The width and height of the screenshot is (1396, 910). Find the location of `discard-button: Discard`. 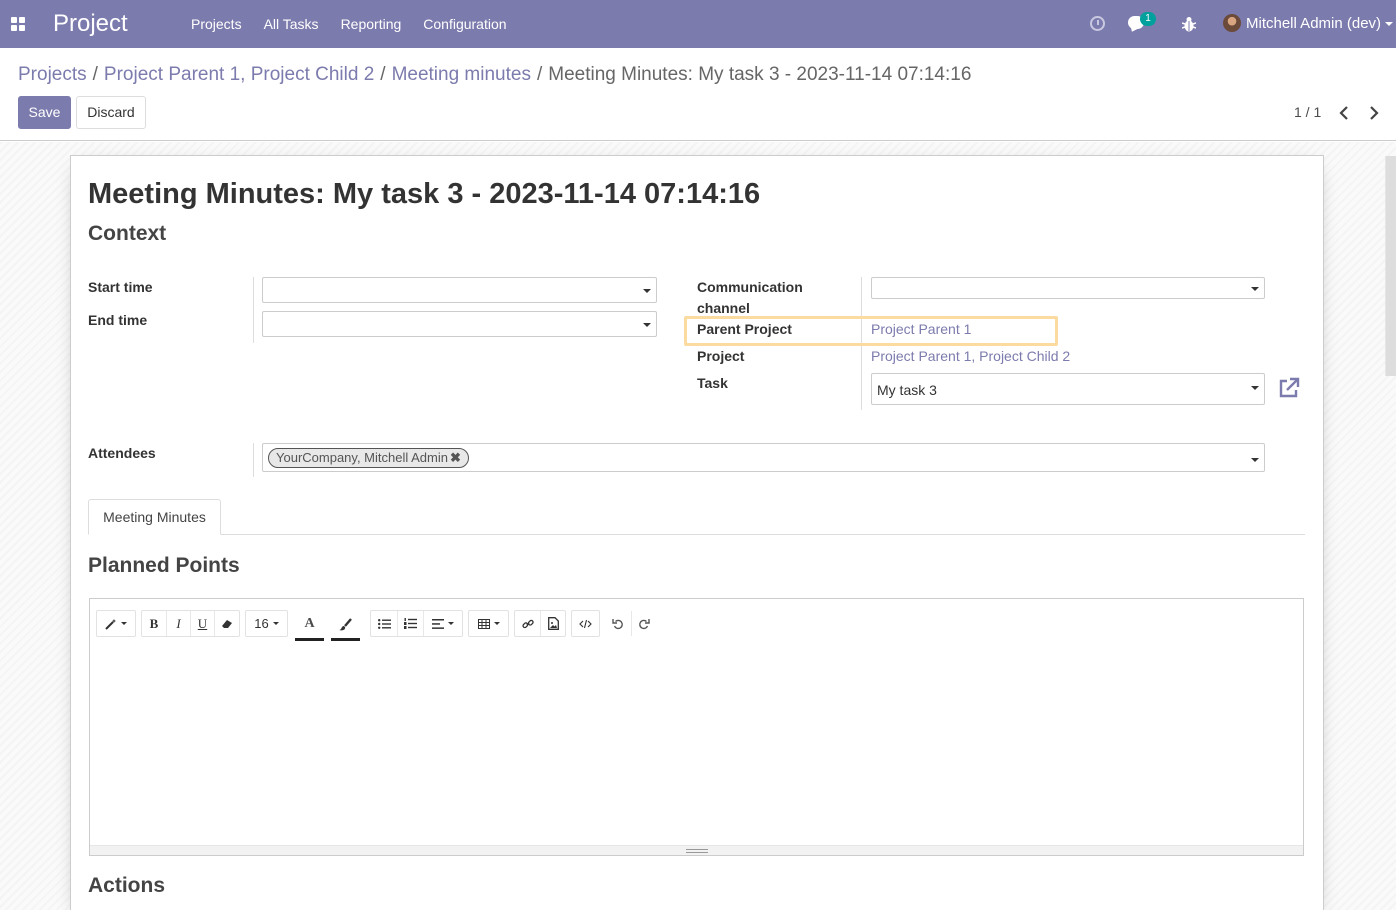

discard-button: Discard is located at coordinates (111, 112).